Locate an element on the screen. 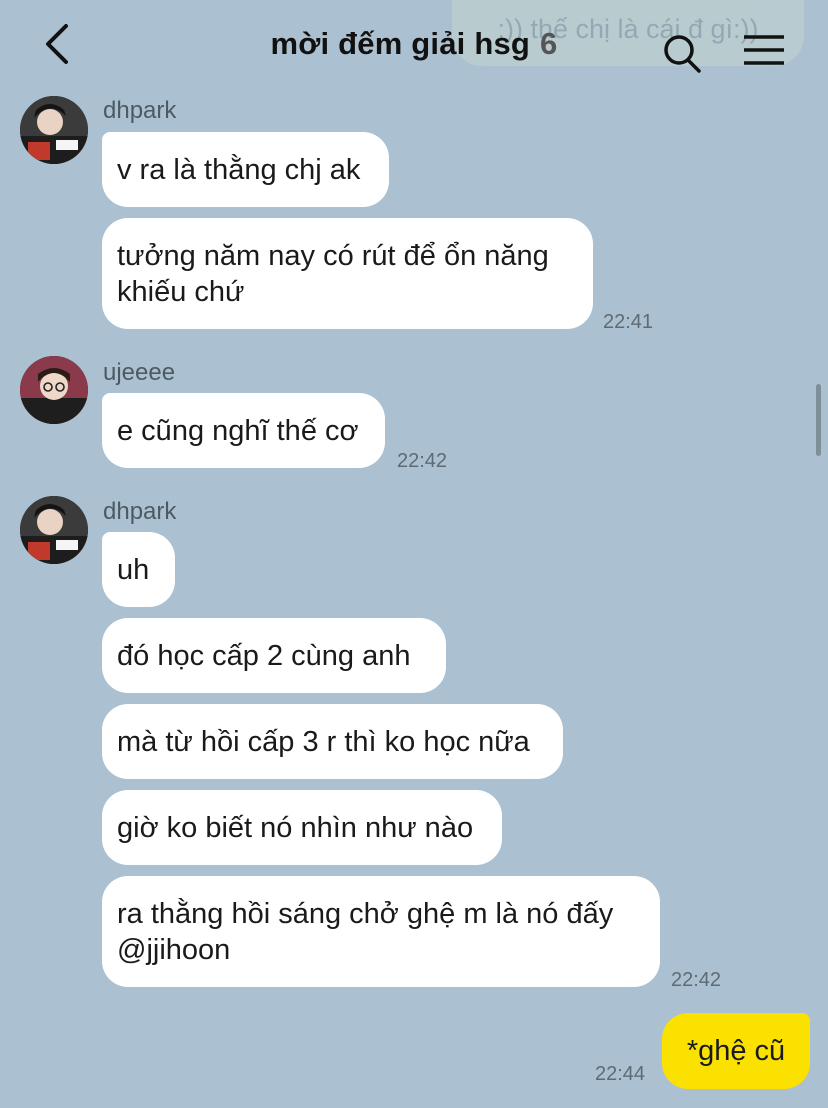 The height and width of the screenshot is (1108, 828). message-text: *ghệ cũ is located at coordinates (736, 1051).